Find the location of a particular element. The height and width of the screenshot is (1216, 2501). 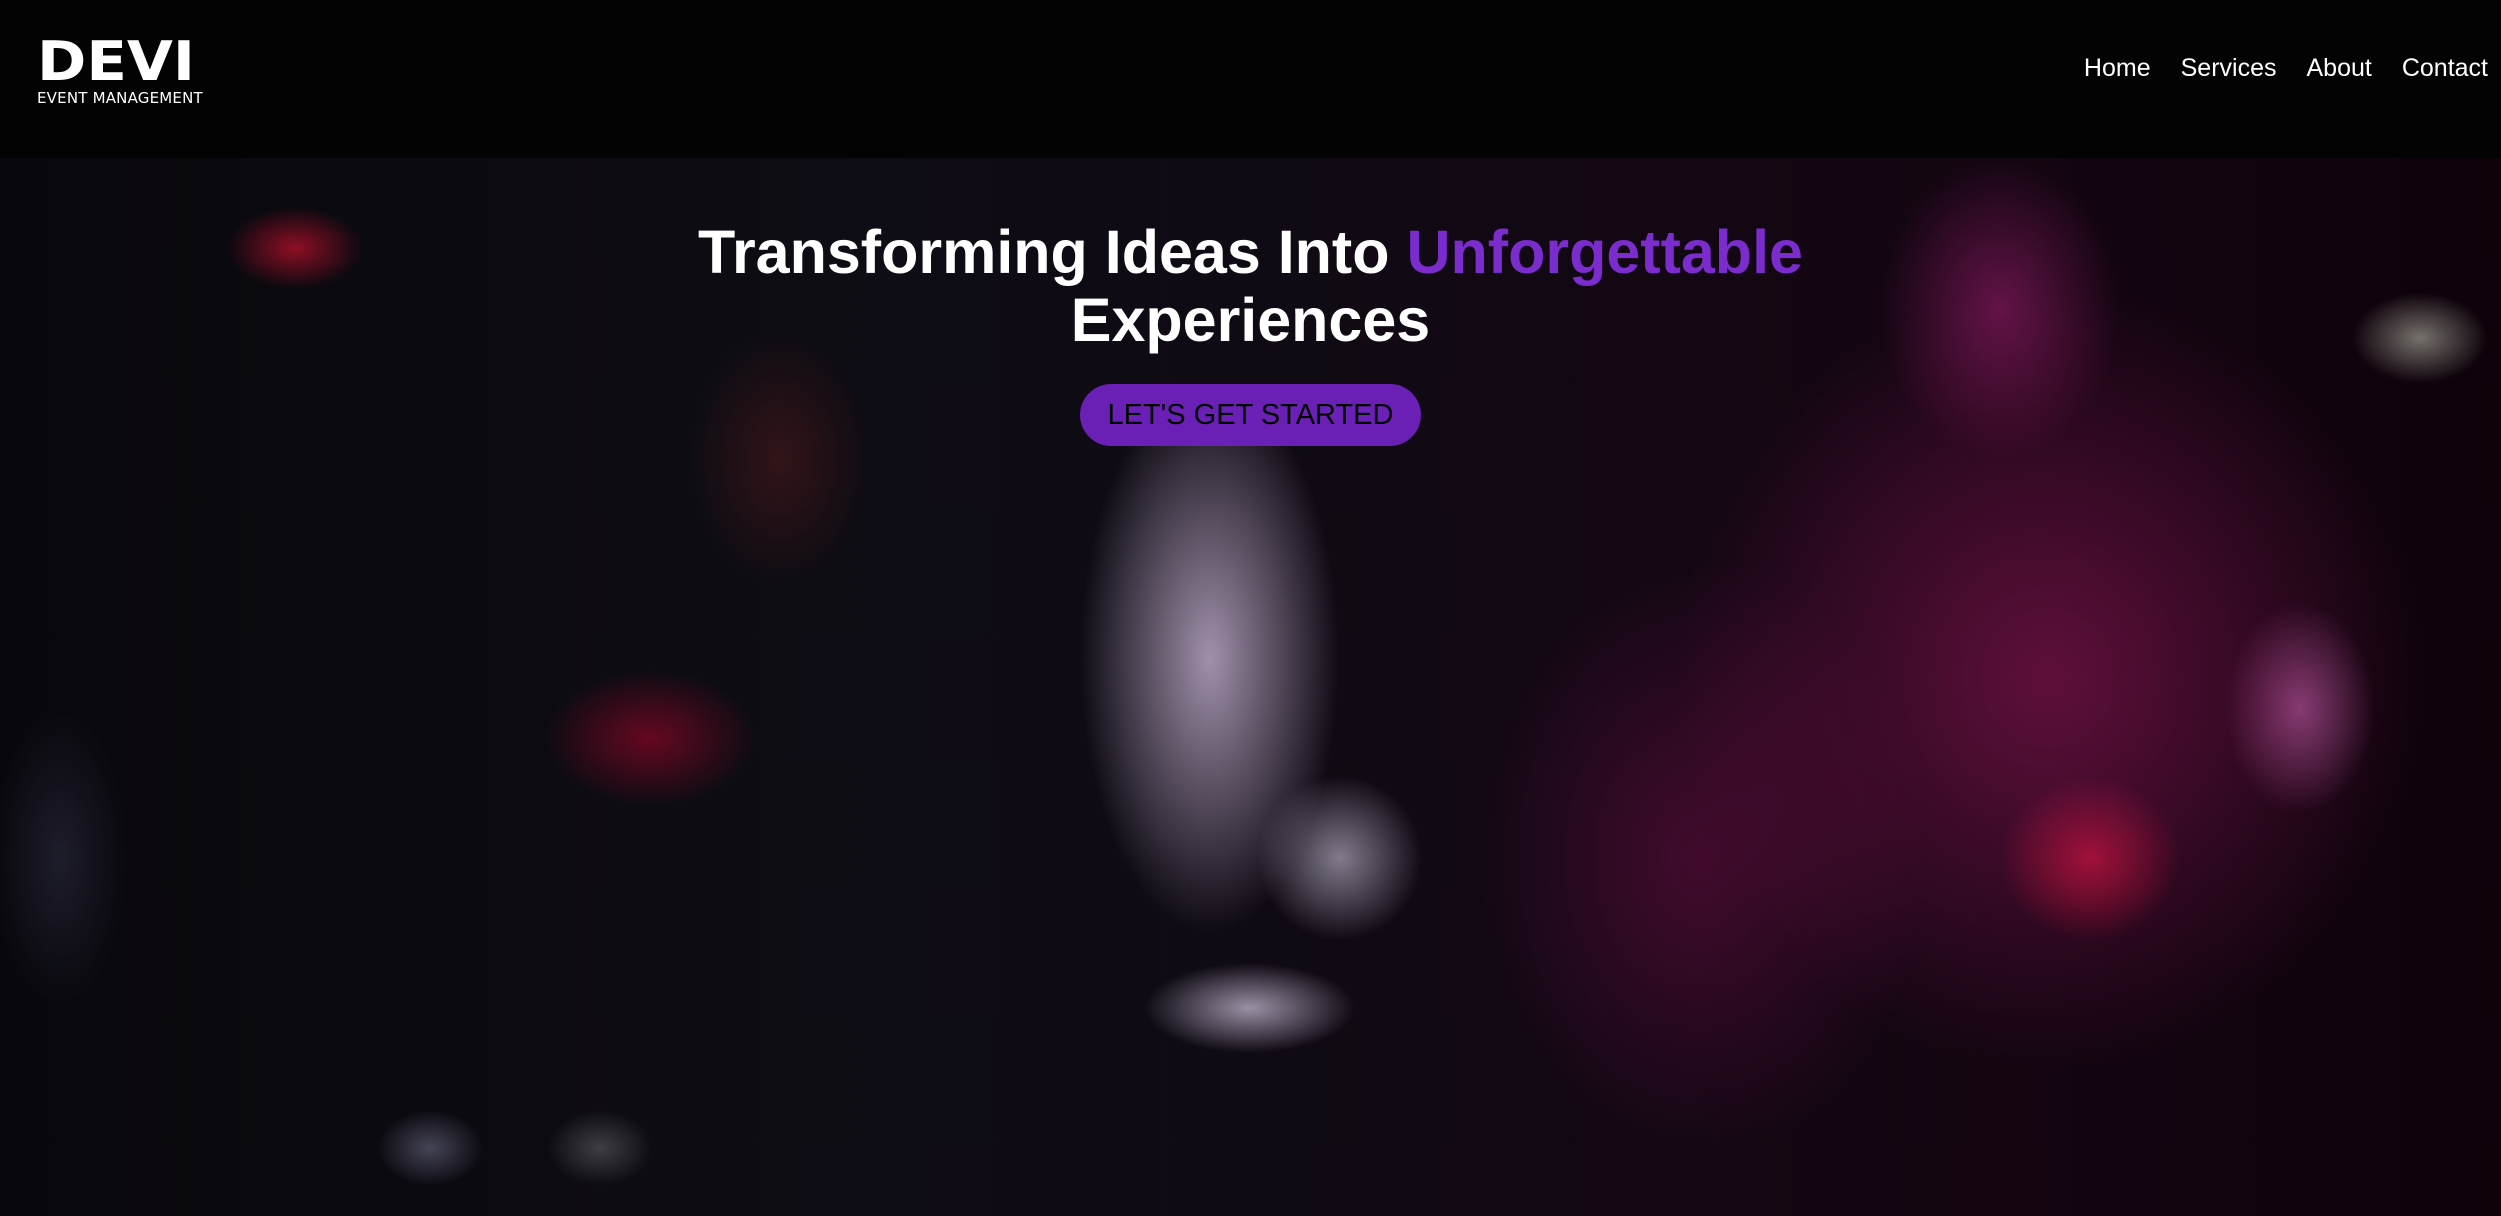

nav-about: About is located at coordinates (2338, 68).